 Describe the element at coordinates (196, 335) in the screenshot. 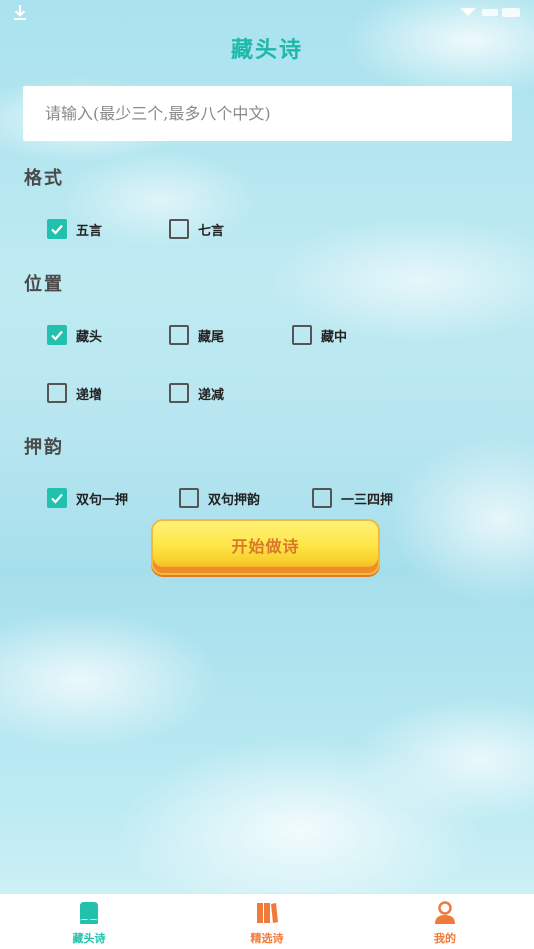

I see `position-option-tail: 藏尾` at that location.